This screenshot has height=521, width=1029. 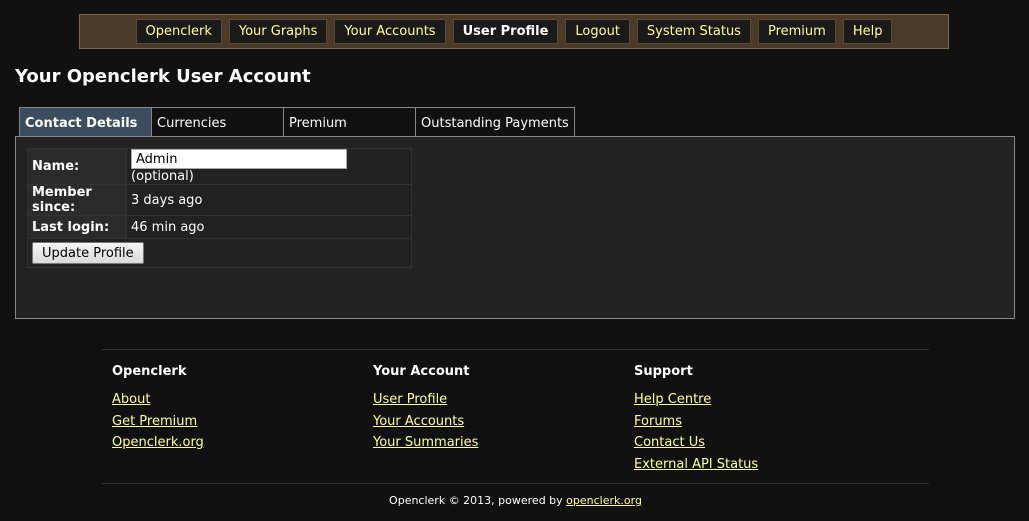 What do you see at coordinates (77, 166) in the screenshot?
I see `name-label: Name:` at bounding box center [77, 166].